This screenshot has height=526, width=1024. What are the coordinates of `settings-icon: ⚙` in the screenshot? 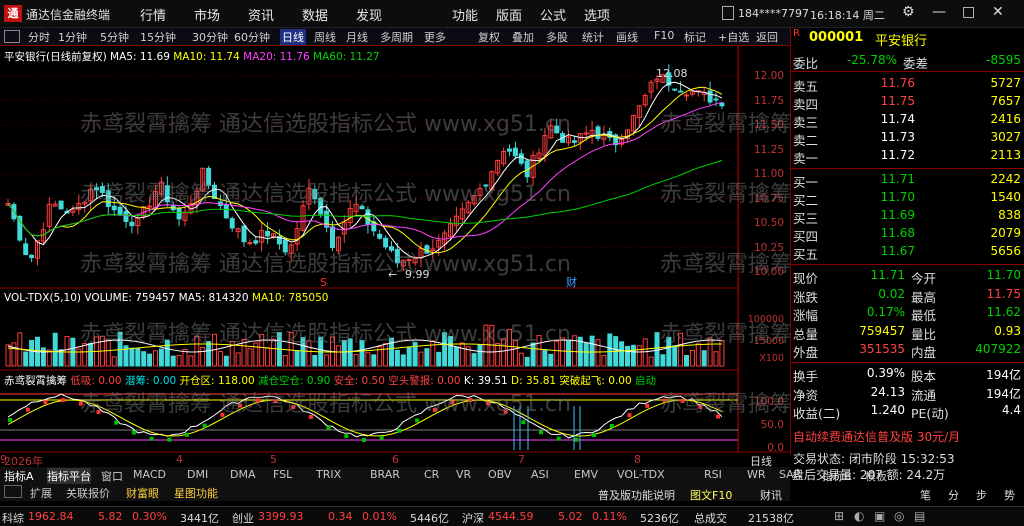 It's located at (908, 12).